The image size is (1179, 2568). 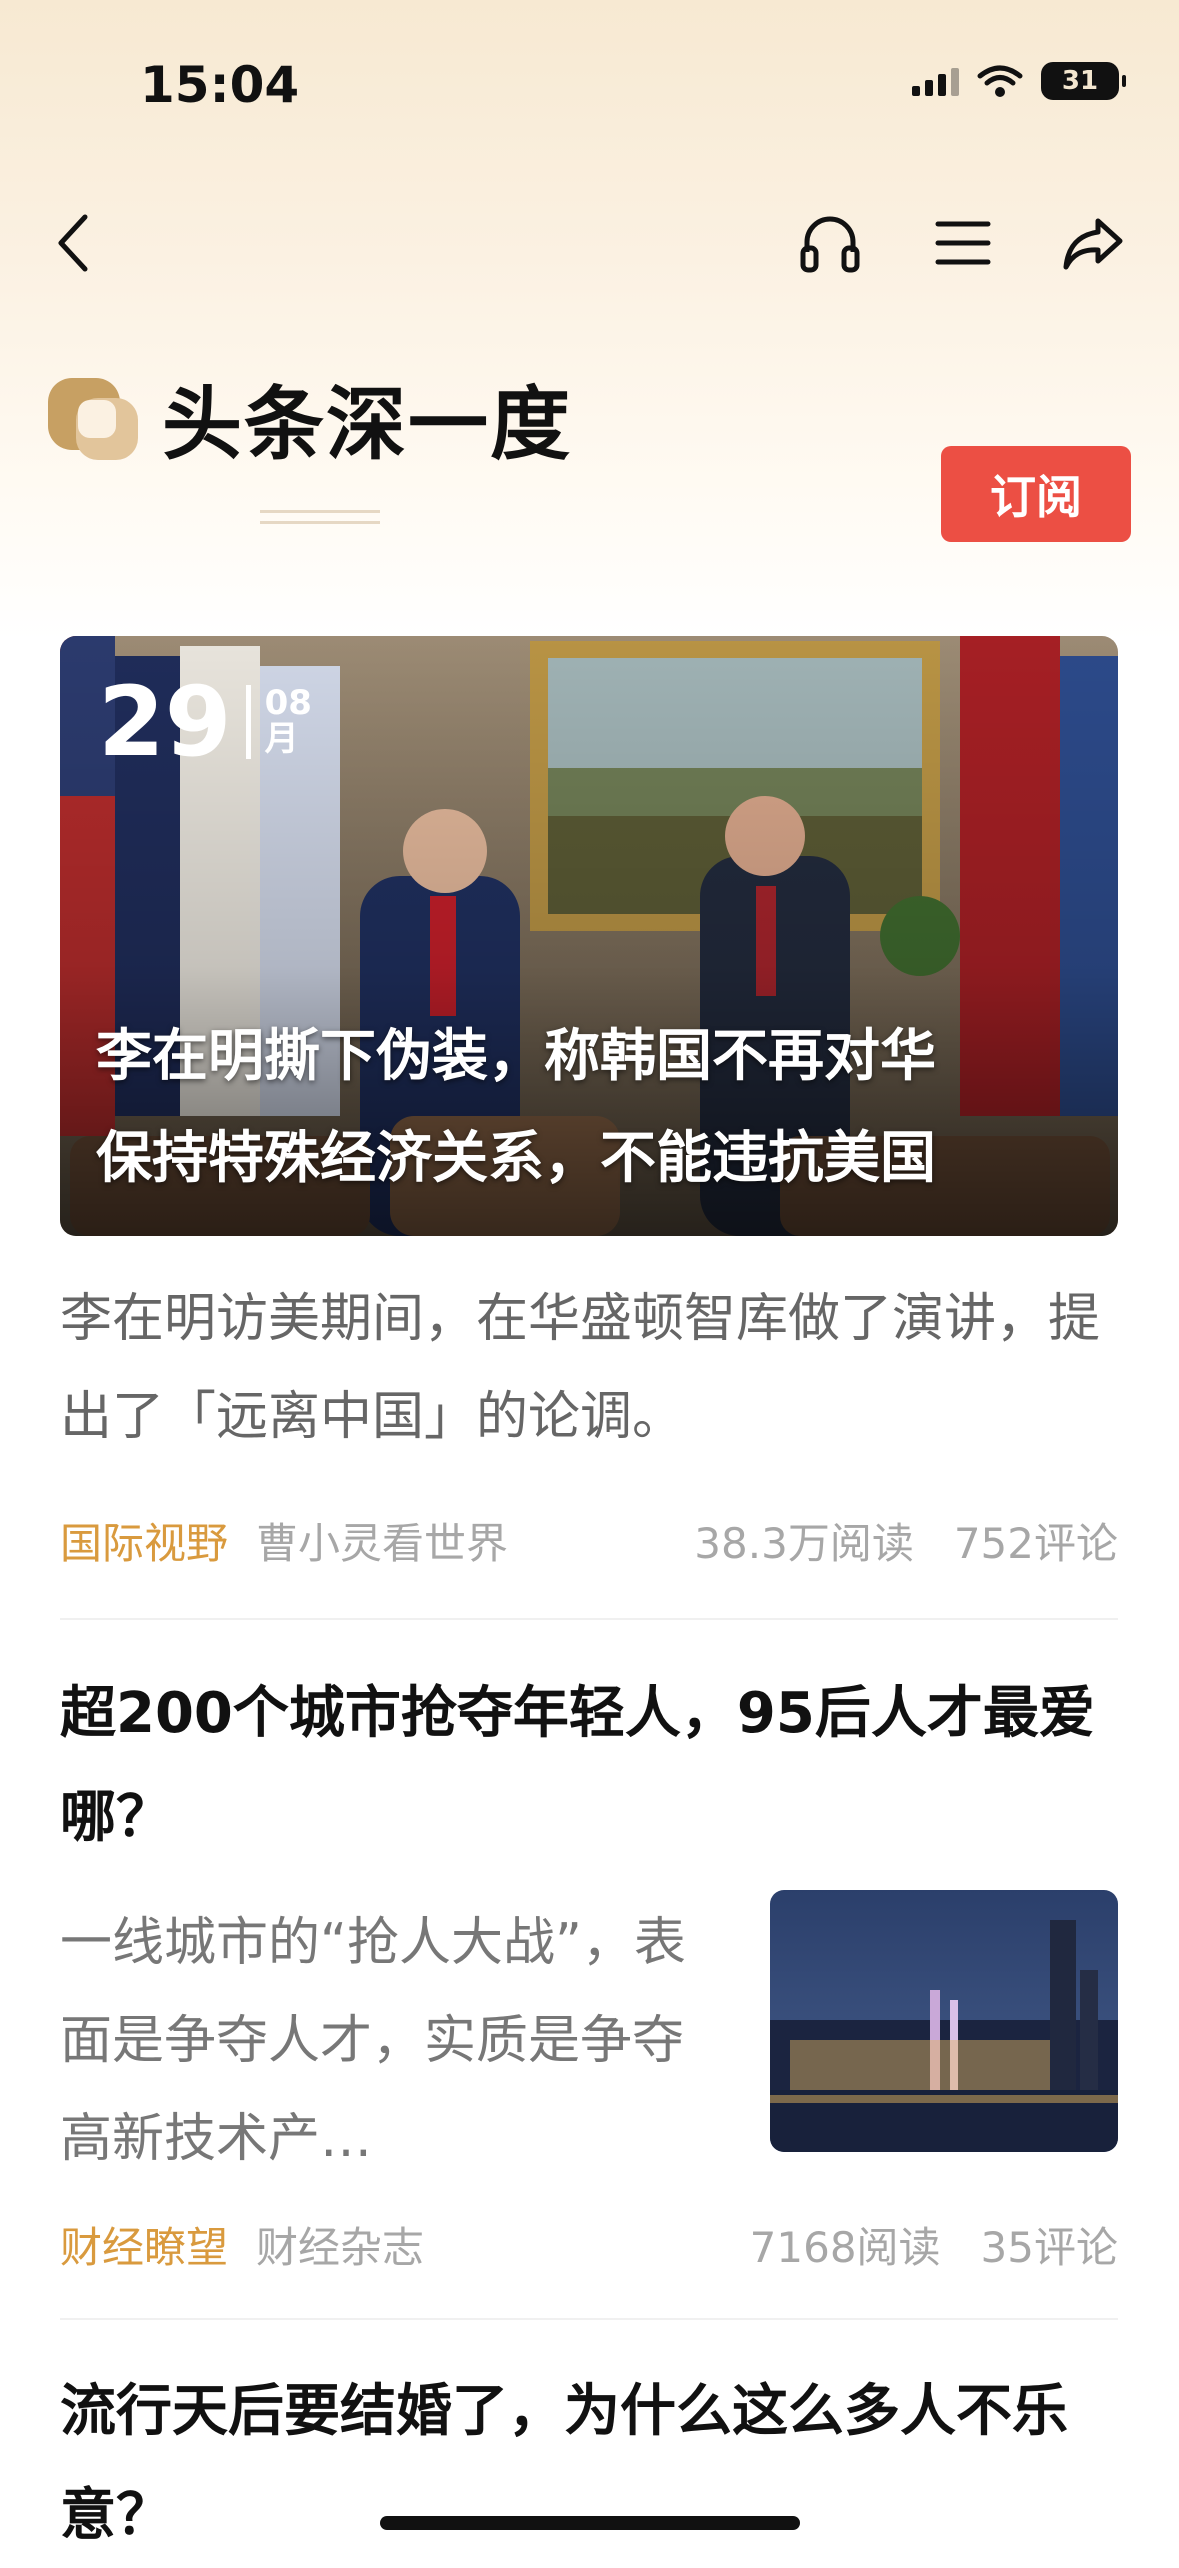 What do you see at coordinates (1035, 1543) in the screenshot?
I see `article-comments: 752评论` at bounding box center [1035, 1543].